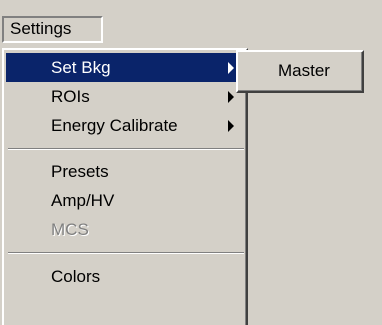  Describe the element at coordinates (304, 70) in the screenshot. I see `submenu-item-label: Master` at that location.